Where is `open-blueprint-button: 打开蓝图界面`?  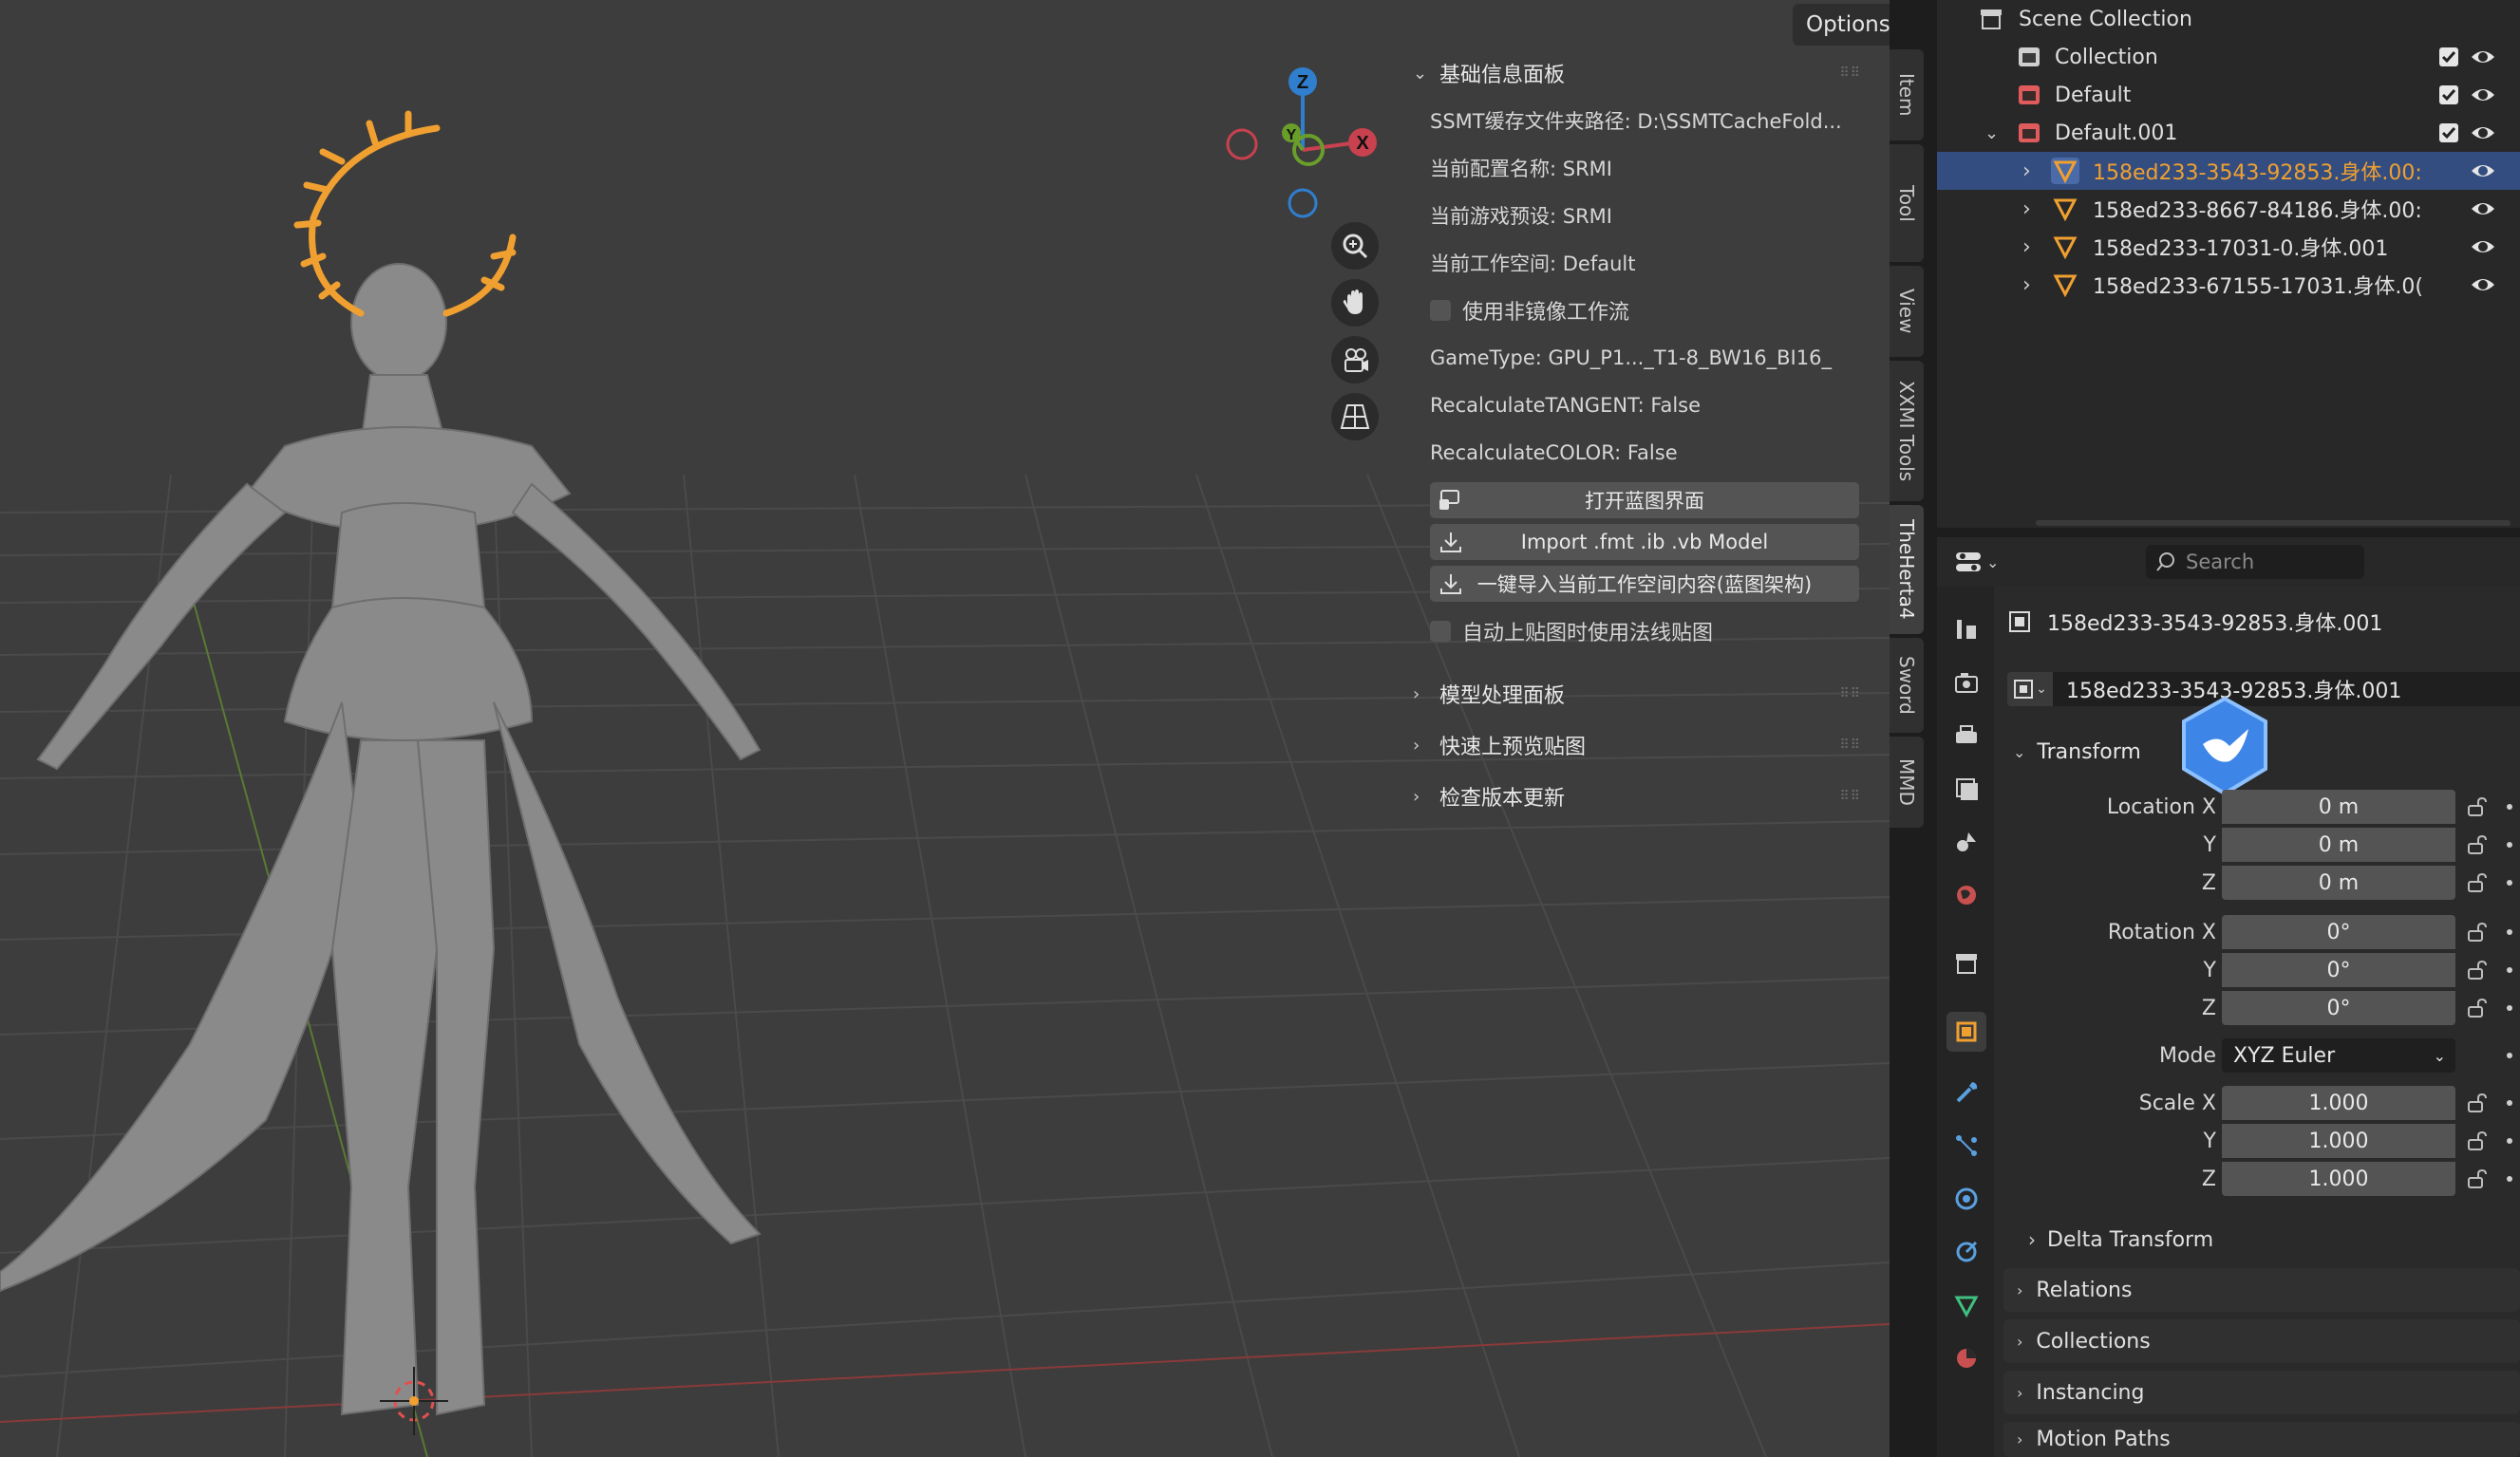 open-blueprint-button: 打开蓝图界面 is located at coordinates (1644, 500).